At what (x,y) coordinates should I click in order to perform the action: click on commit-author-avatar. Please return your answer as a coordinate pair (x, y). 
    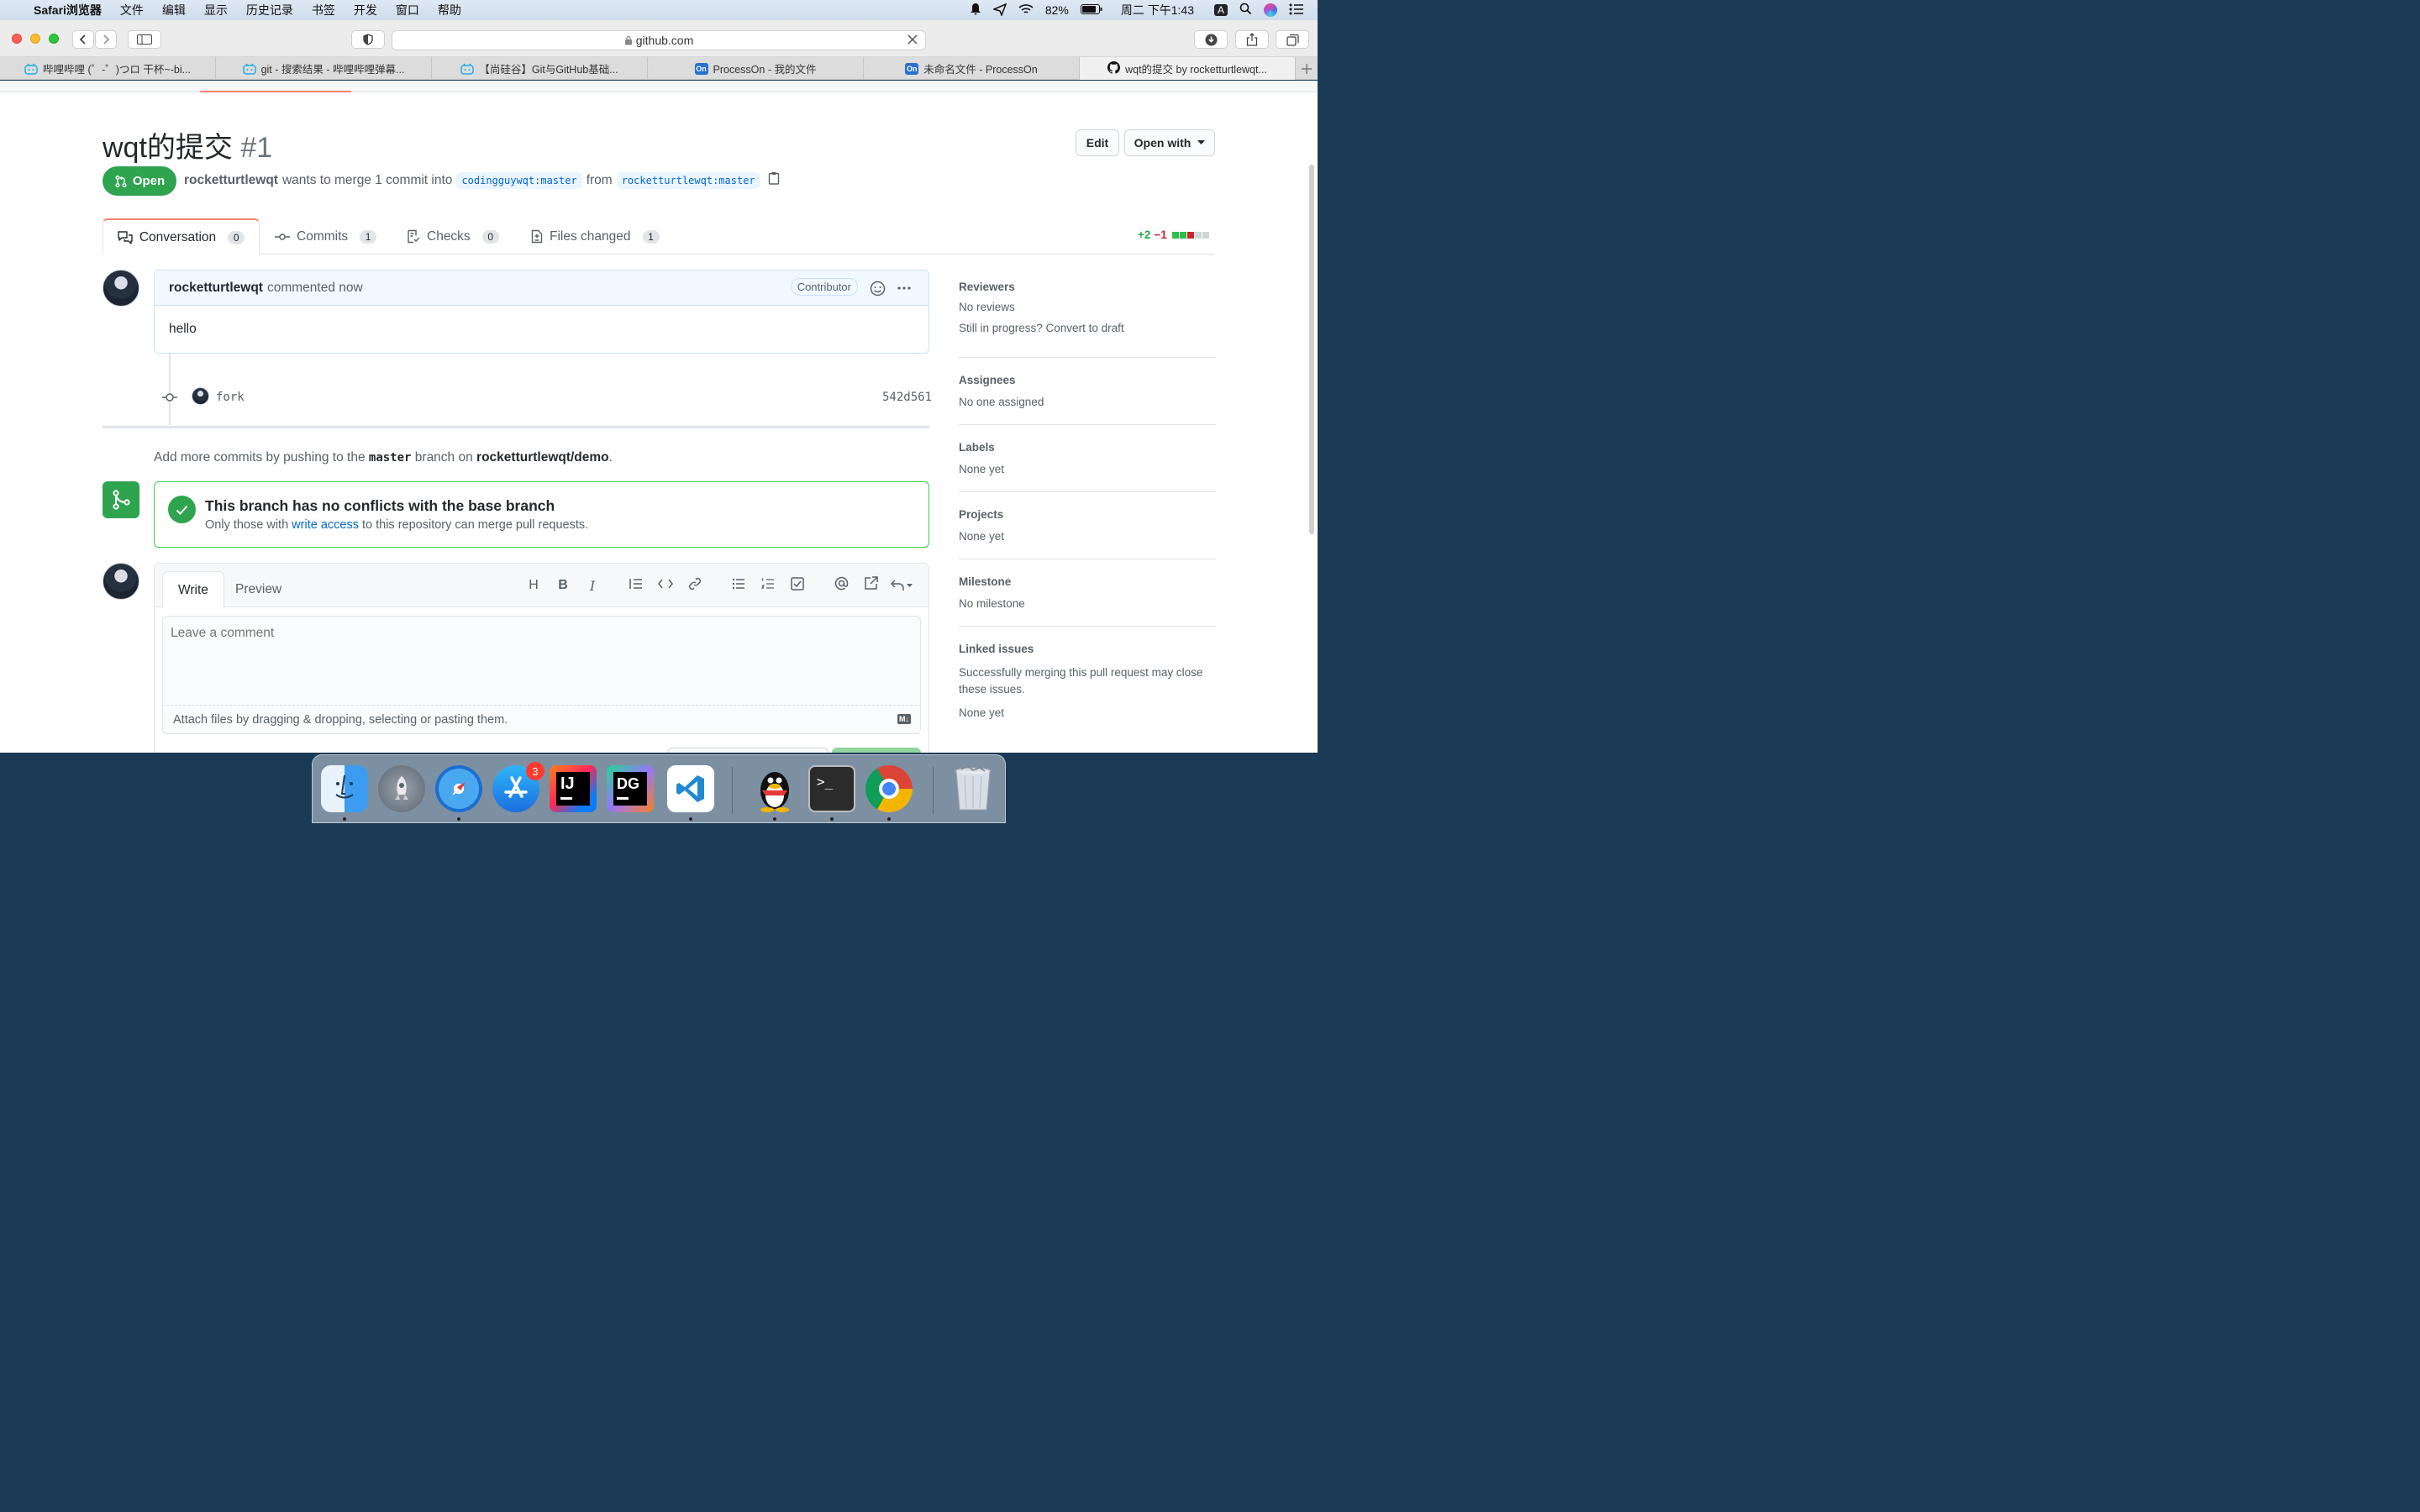
    Looking at the image, I should click on (200, 396).